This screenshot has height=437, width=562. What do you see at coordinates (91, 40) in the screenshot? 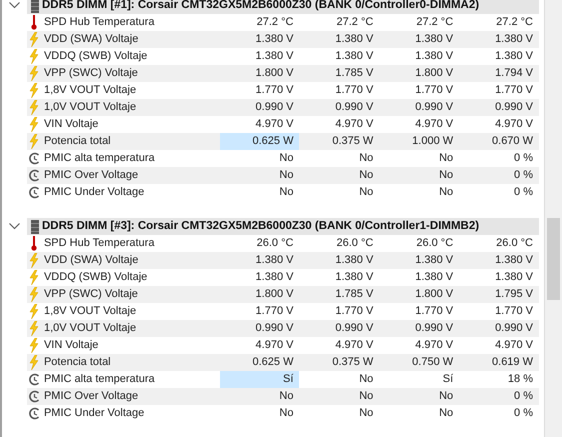
I see `sensor-label: VDD (SWA) Voltaje` at bounding box center [91, 40].